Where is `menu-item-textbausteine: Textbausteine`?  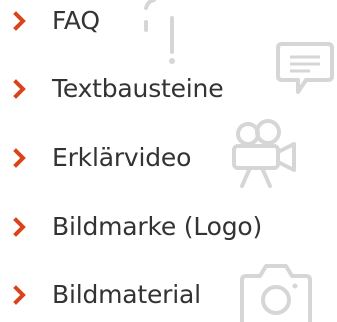
menu-item-textbausteine: Textbausteine is located at coordinates (168, 90).